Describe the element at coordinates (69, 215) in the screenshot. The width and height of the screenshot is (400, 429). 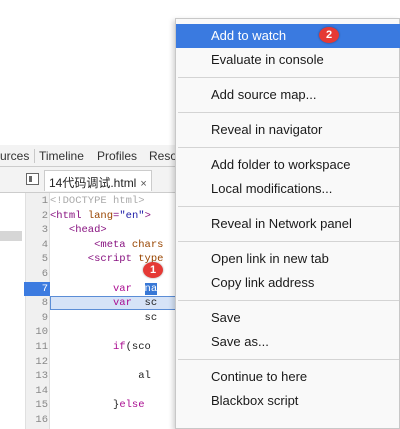
I see `code-token: <html` at that location.